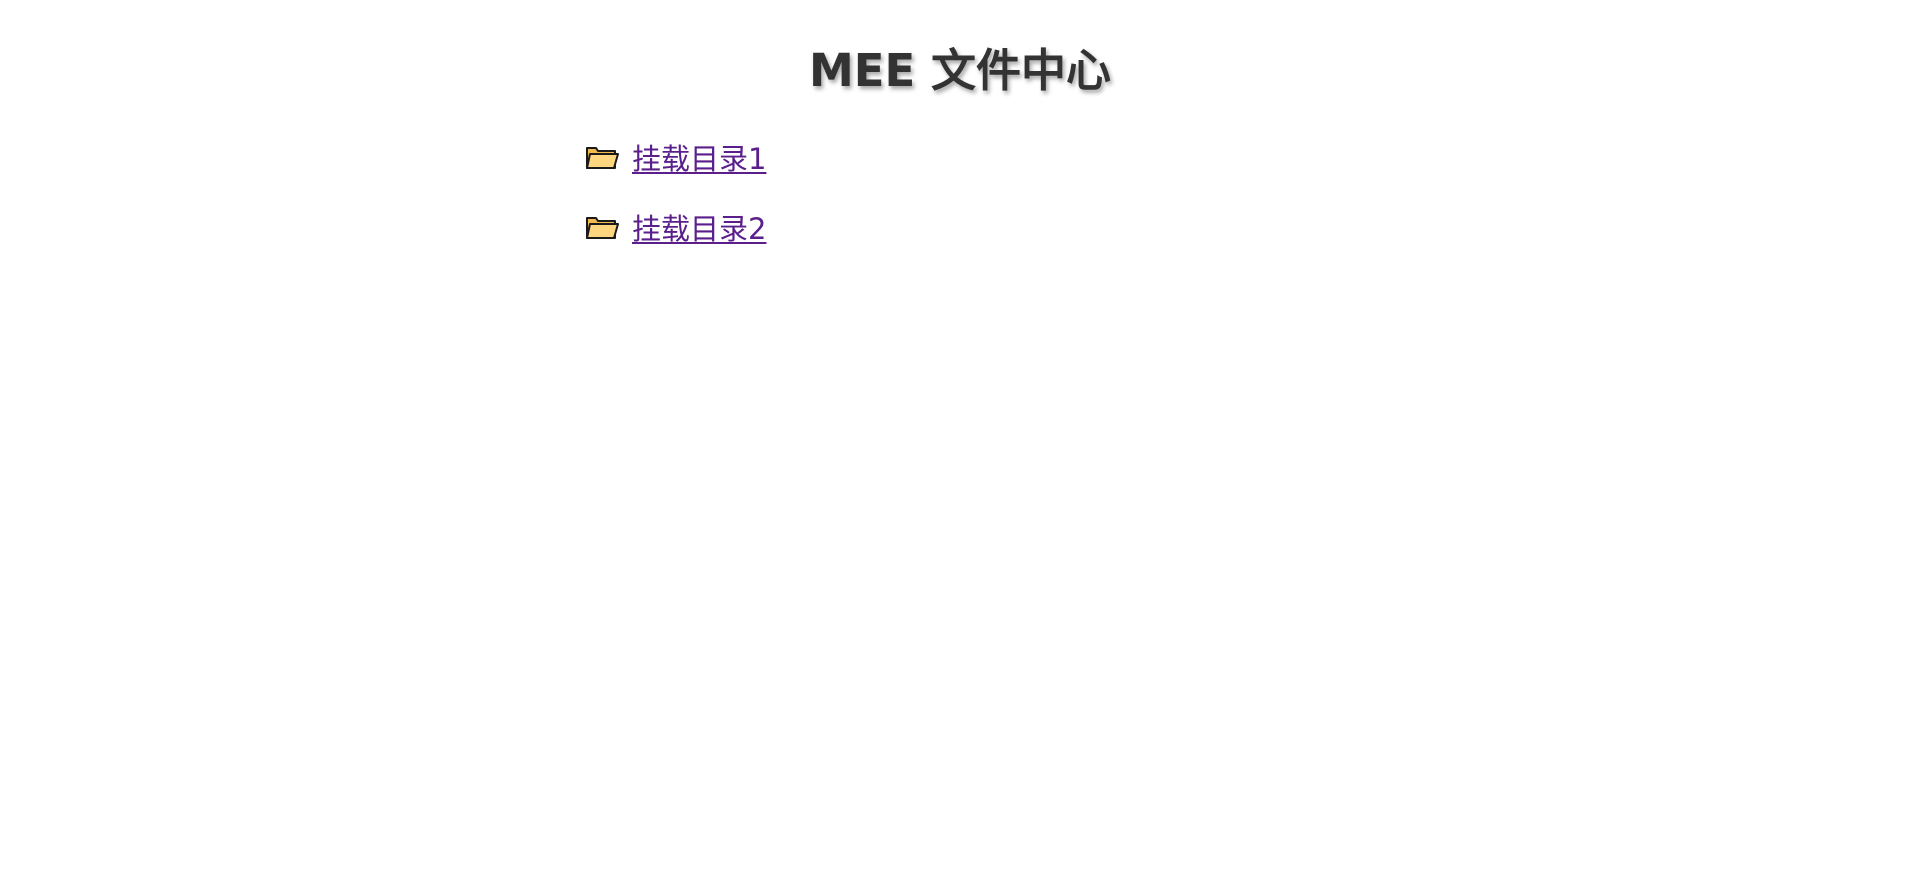 The height and width of the screenshot is (889, 1920). What do you see at coordinates (960, 70) in the screenshot?
I see `page-title: MEE 文件中心` at bounding box center [960, 70].